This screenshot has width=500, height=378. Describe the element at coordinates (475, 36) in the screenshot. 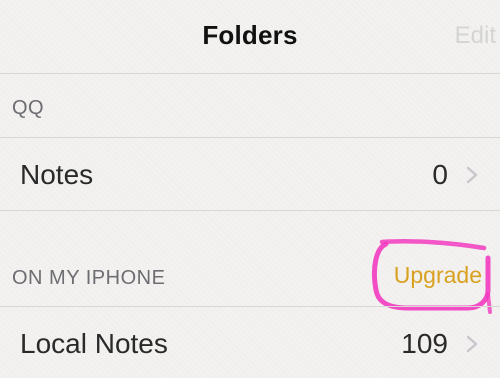

I see `edit-button: Edit` at that location.